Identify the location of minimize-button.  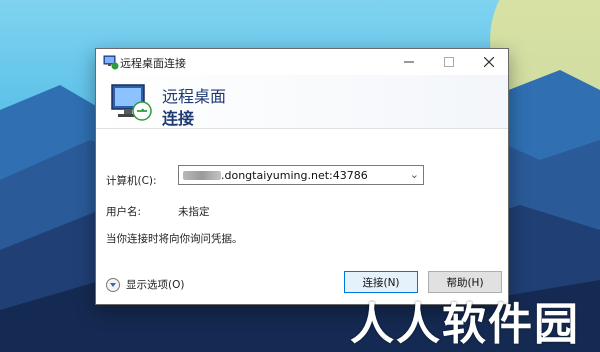
(409, 62).